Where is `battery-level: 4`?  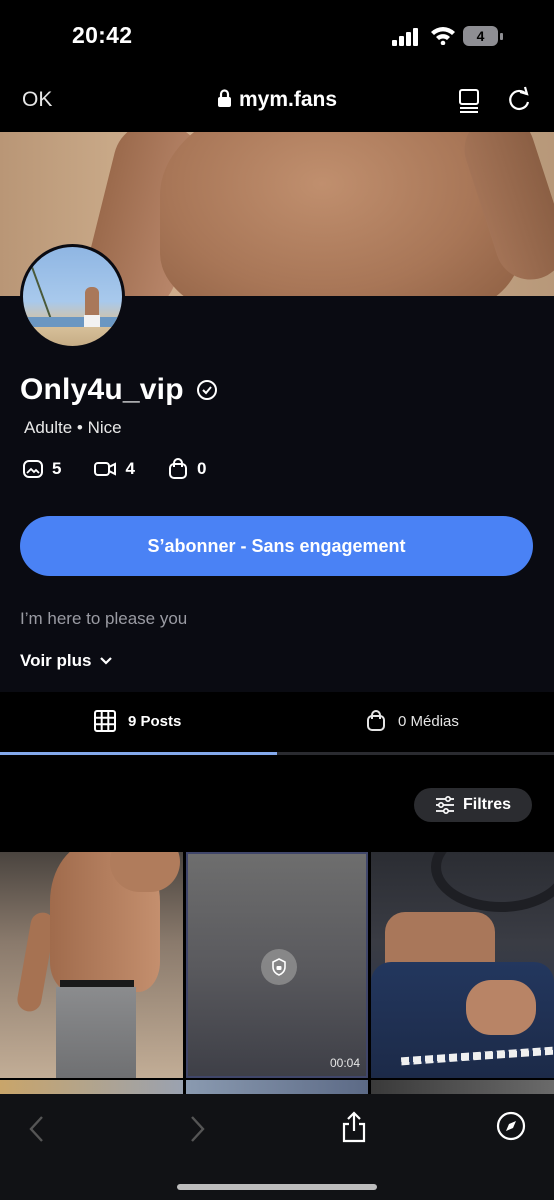 battery-level: 4 is located at coordinates (480, 36).